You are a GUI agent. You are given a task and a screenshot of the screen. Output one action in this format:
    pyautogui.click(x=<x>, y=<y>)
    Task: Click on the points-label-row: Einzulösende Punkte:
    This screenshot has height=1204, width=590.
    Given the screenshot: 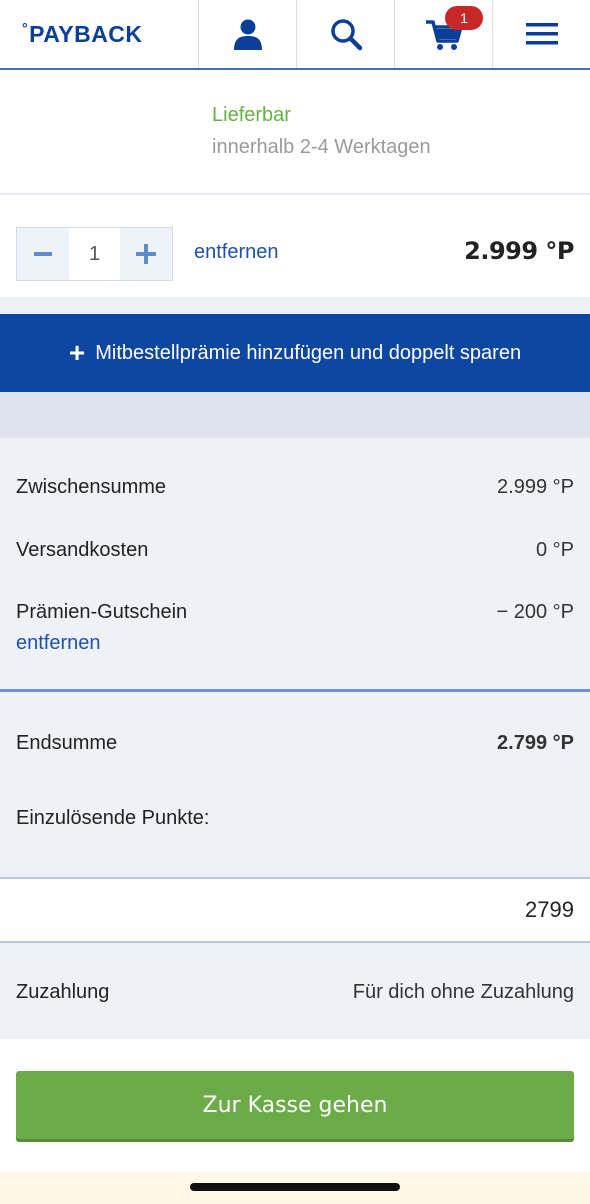 What is the action you would take?
    pyautogui.click(x=295, y=818)
    